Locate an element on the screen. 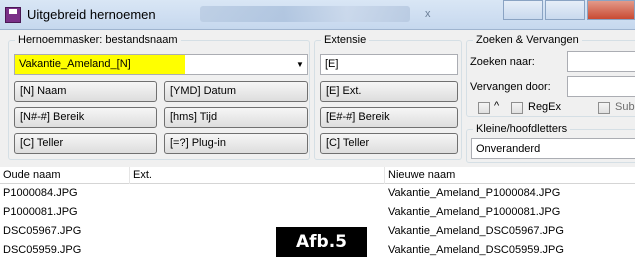  column-old-name: Oude naam is located at coordinates (65, 175).